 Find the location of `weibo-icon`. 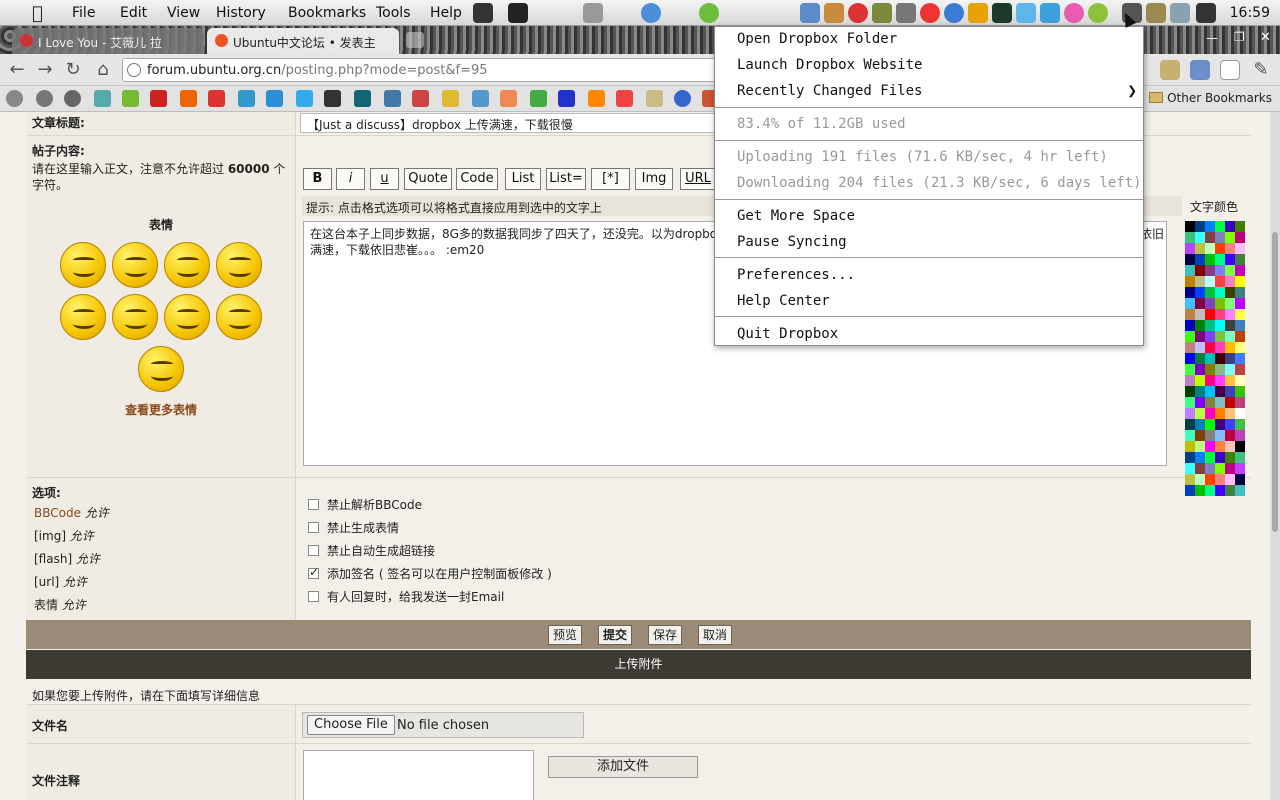

weibo-icon is located at coordinates (978, 13).